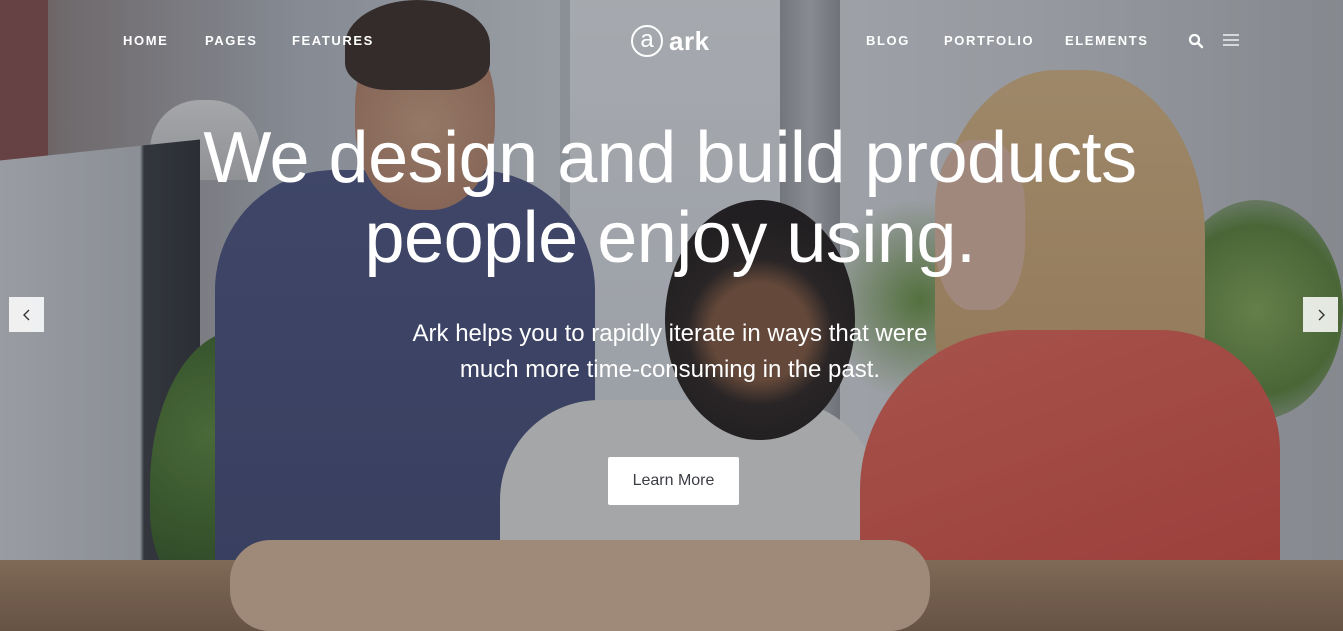 Image resolution: width=1343 pixels, height=631 pixels. I want to click on hero-headline-line-1: We design and build products, so click(670, 158).